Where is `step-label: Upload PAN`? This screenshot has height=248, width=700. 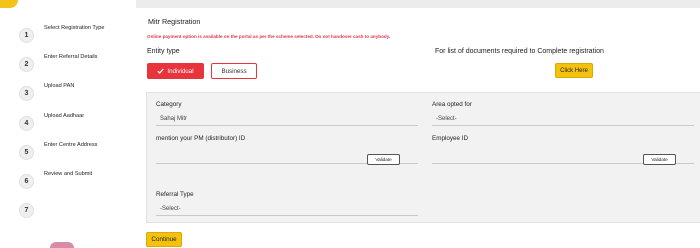
step-label: Upload PAN is located at coordinates (59, 86).